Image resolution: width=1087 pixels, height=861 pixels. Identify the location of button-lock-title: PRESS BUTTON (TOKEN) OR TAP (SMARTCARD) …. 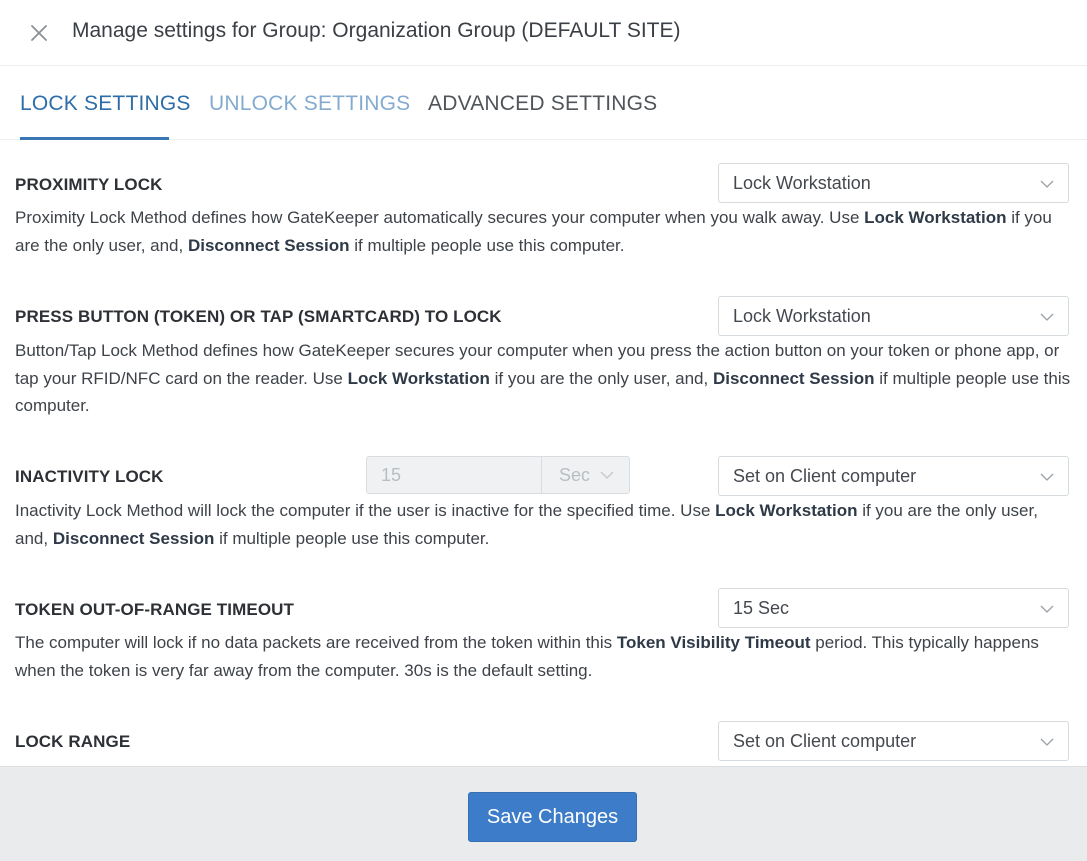
(258, 316).